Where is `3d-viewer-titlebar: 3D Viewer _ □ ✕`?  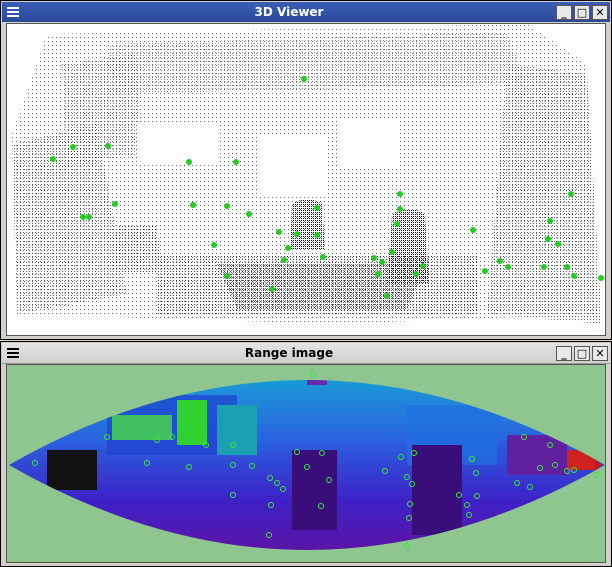
3d-viewer-titlebar: 3D Viewer _ □ ✕ is located at coordinates (306, 12).